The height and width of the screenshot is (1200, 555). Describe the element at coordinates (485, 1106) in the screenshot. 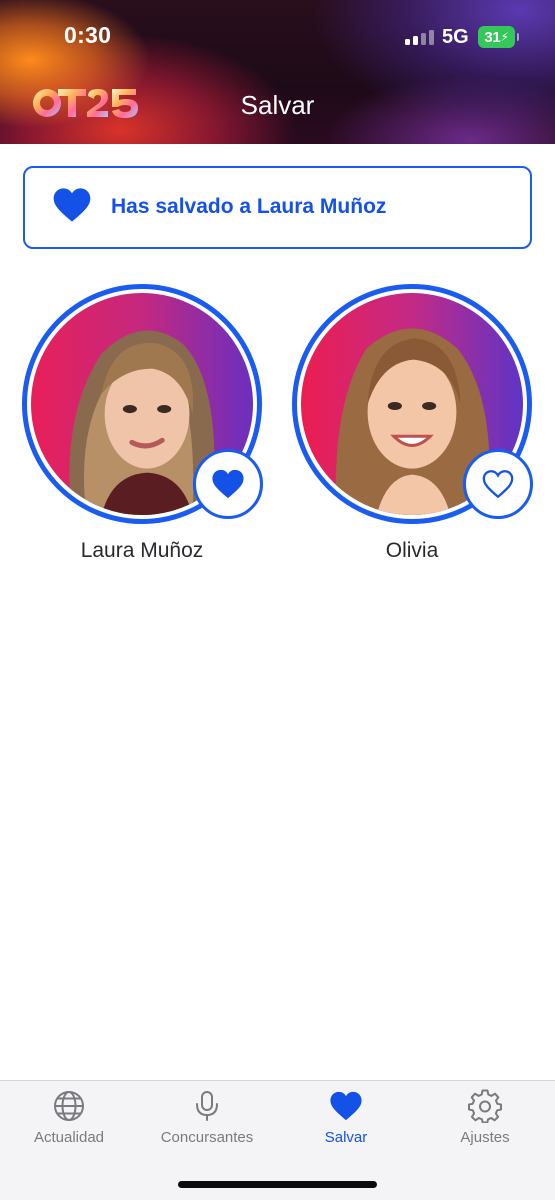

I see `gear-icon` at that location.